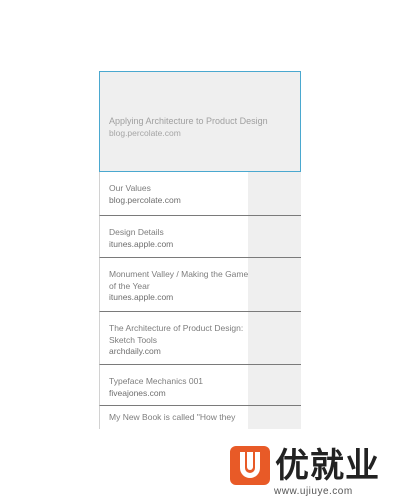 The height and width of the screenshot is (501, 400). Describe the element at coordinates (174, 189) in the screenshot. I see `list-item-text: Our Values blog.percolate.com` at that location.